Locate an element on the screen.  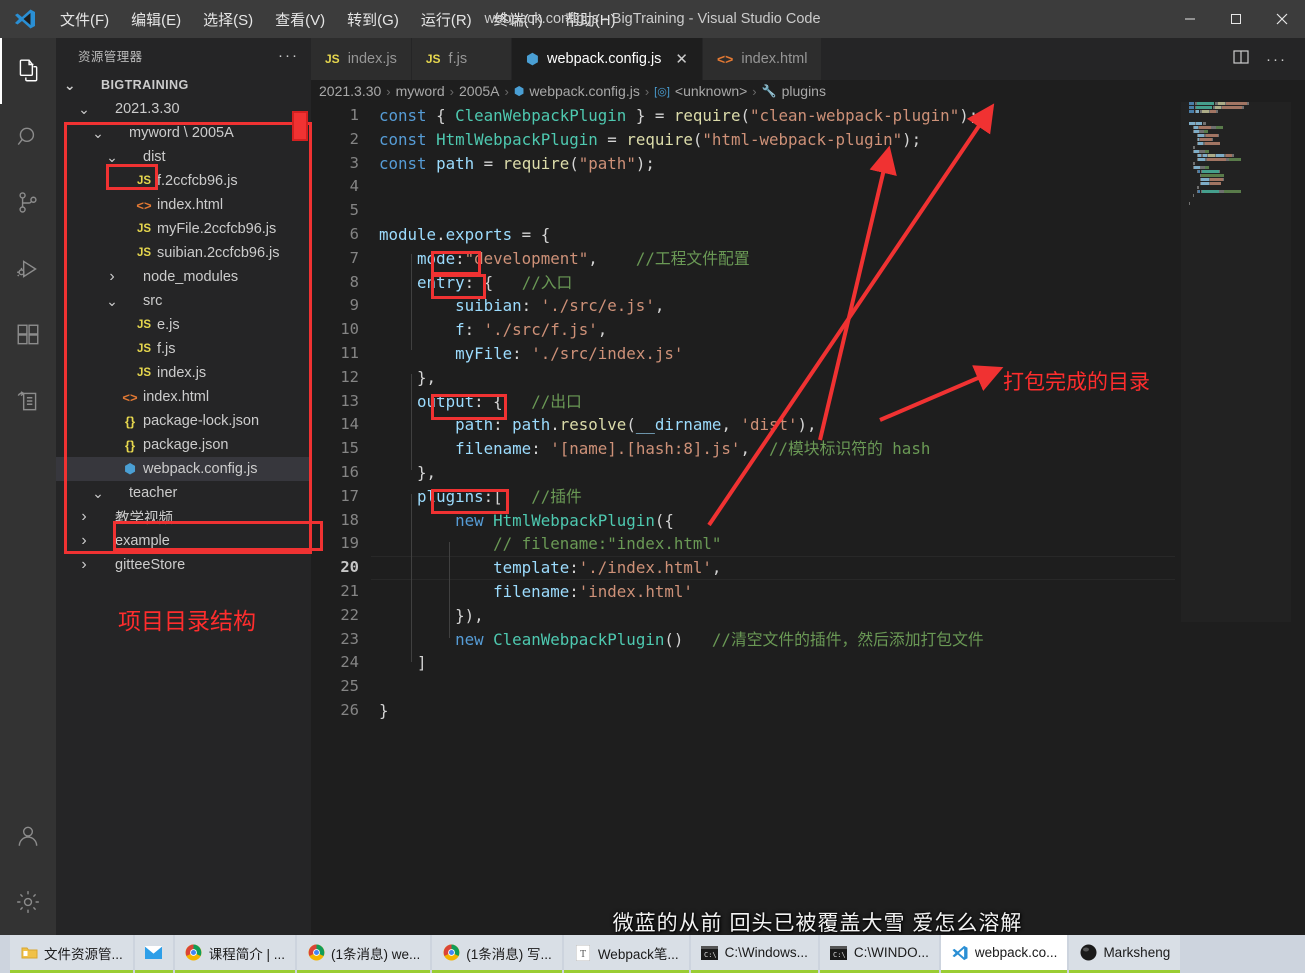
code-line: template:'./index.html', is located at coordinates (842, 568).